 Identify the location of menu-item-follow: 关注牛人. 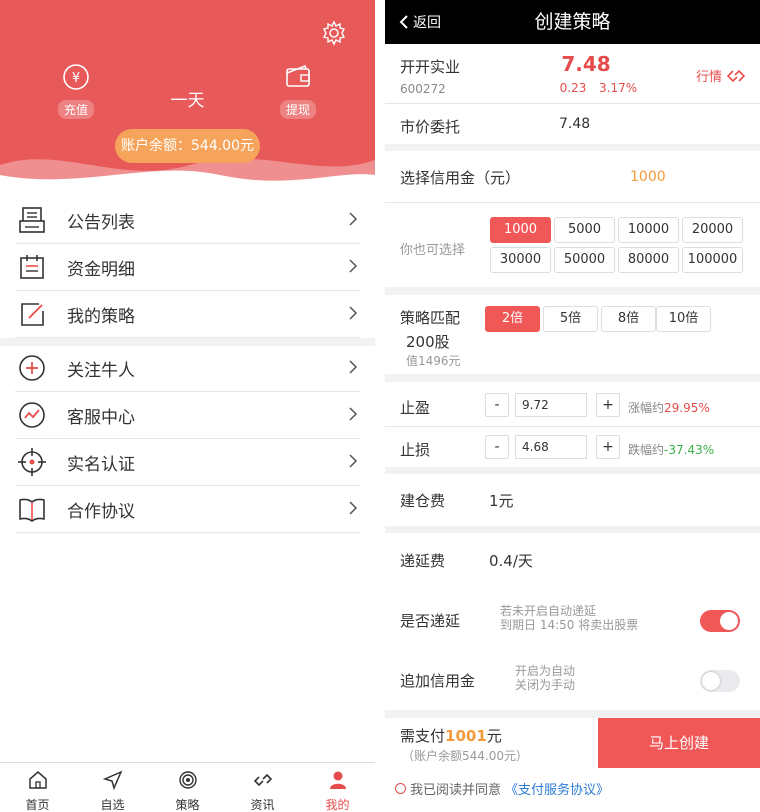
(187, 368).